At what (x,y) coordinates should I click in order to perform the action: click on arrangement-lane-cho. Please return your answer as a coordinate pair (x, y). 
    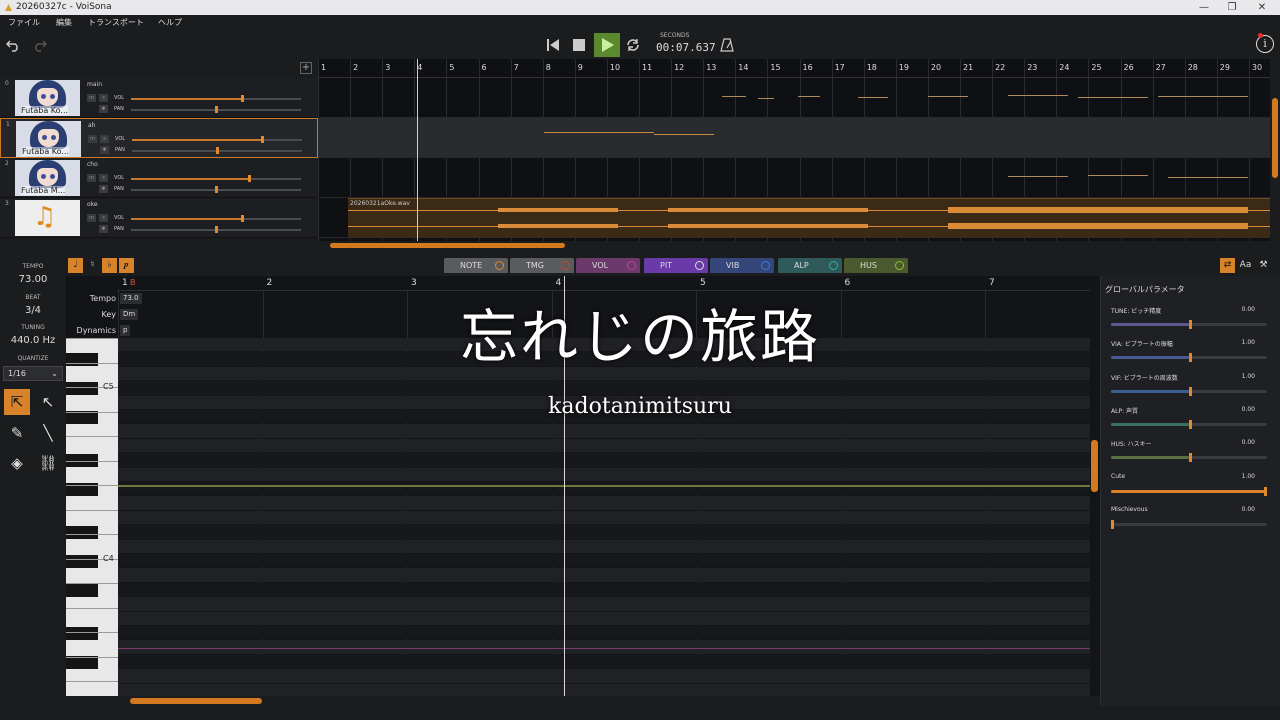
    Looking at the image, I should click on (794, 178).